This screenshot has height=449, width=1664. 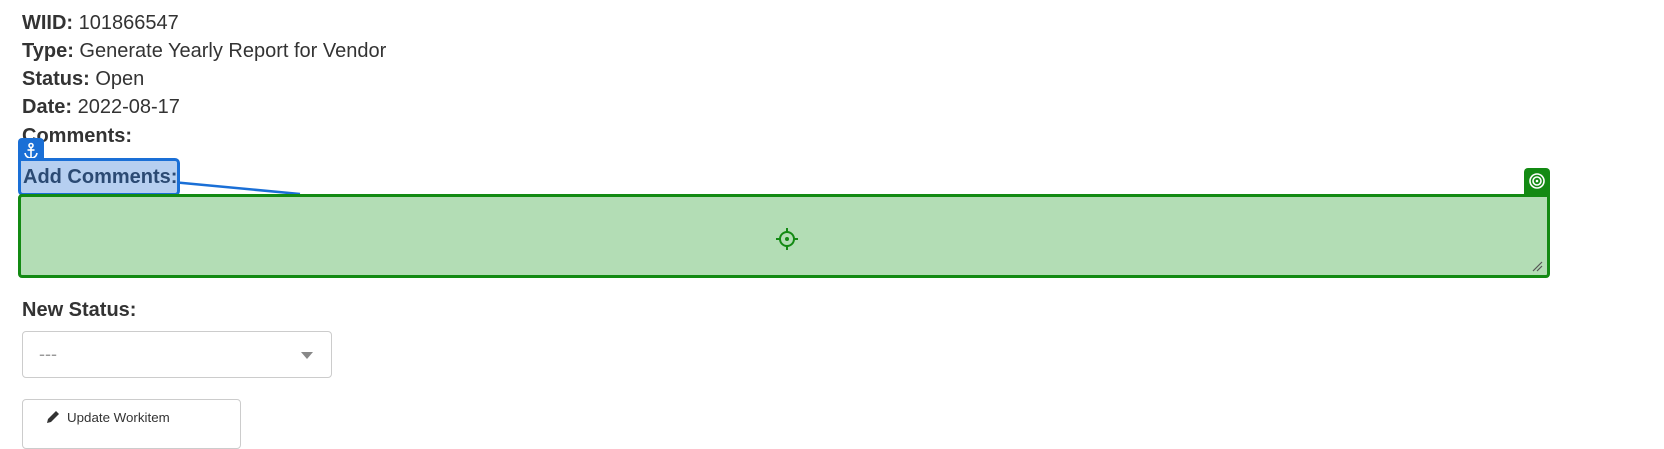 I want to click on type-value: Generate Yearly Report for Vendor, so click(x=233, y=51).